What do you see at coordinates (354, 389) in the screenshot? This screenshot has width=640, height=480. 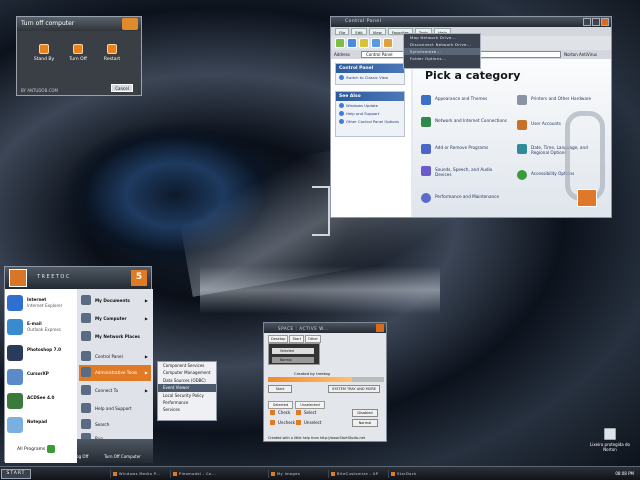 I see `system-tray-button: SYSTEM TRAY AND MORE` at bounding box center [354, 389].